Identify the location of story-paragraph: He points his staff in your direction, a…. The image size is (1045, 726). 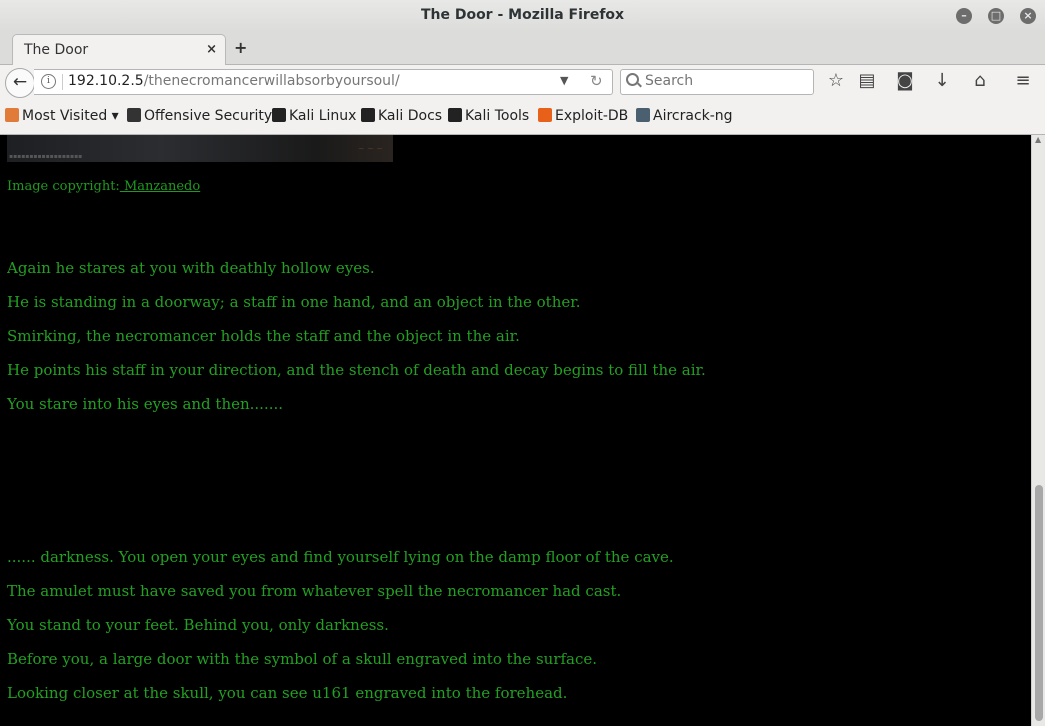
(356, 370).